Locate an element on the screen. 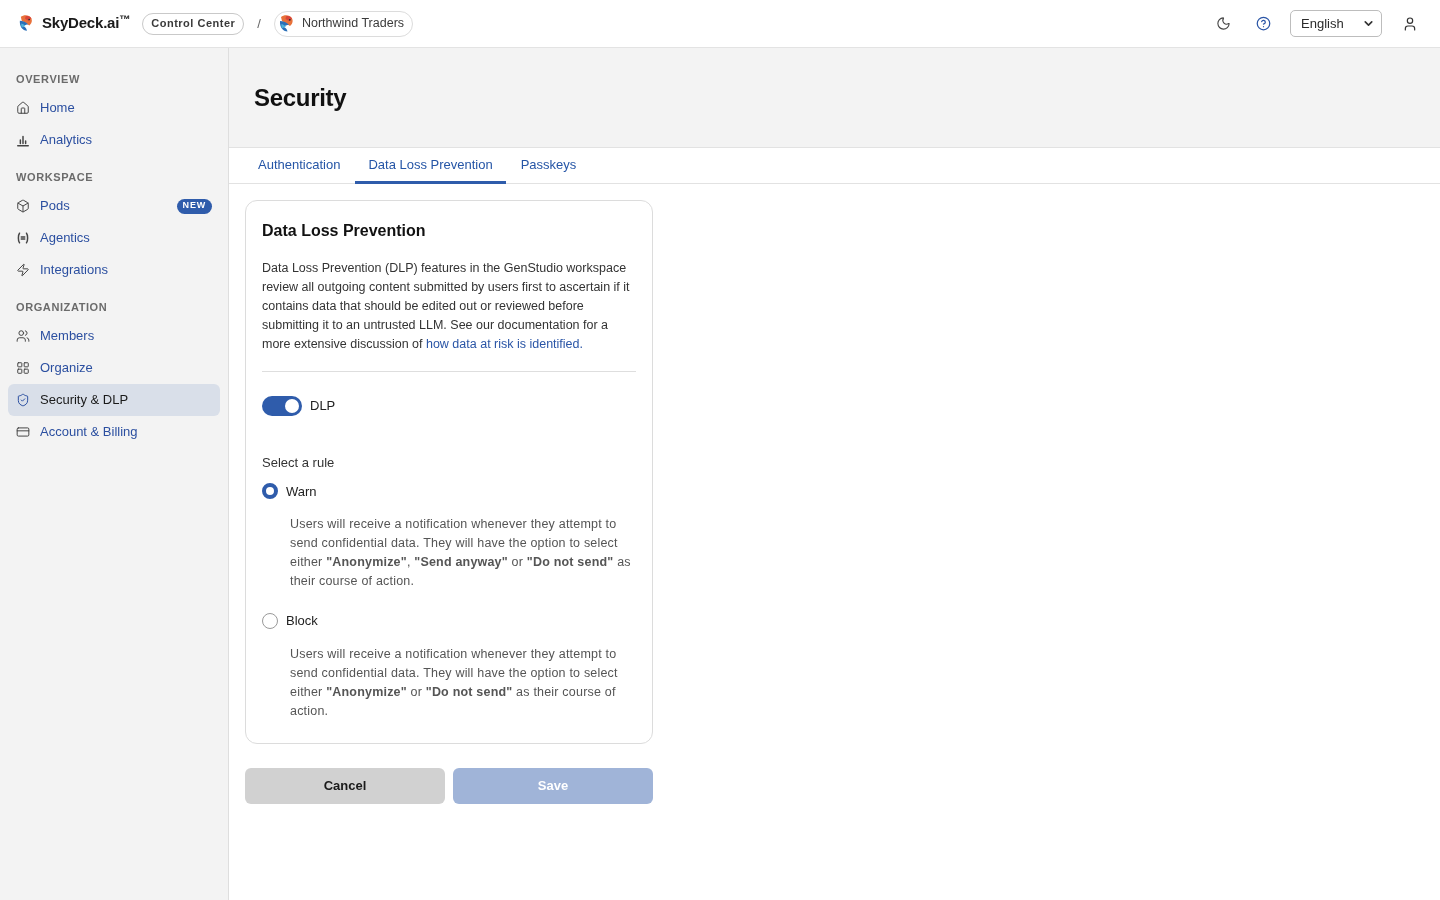  rule-label: Select a rule is located at coordinates (299, 463).